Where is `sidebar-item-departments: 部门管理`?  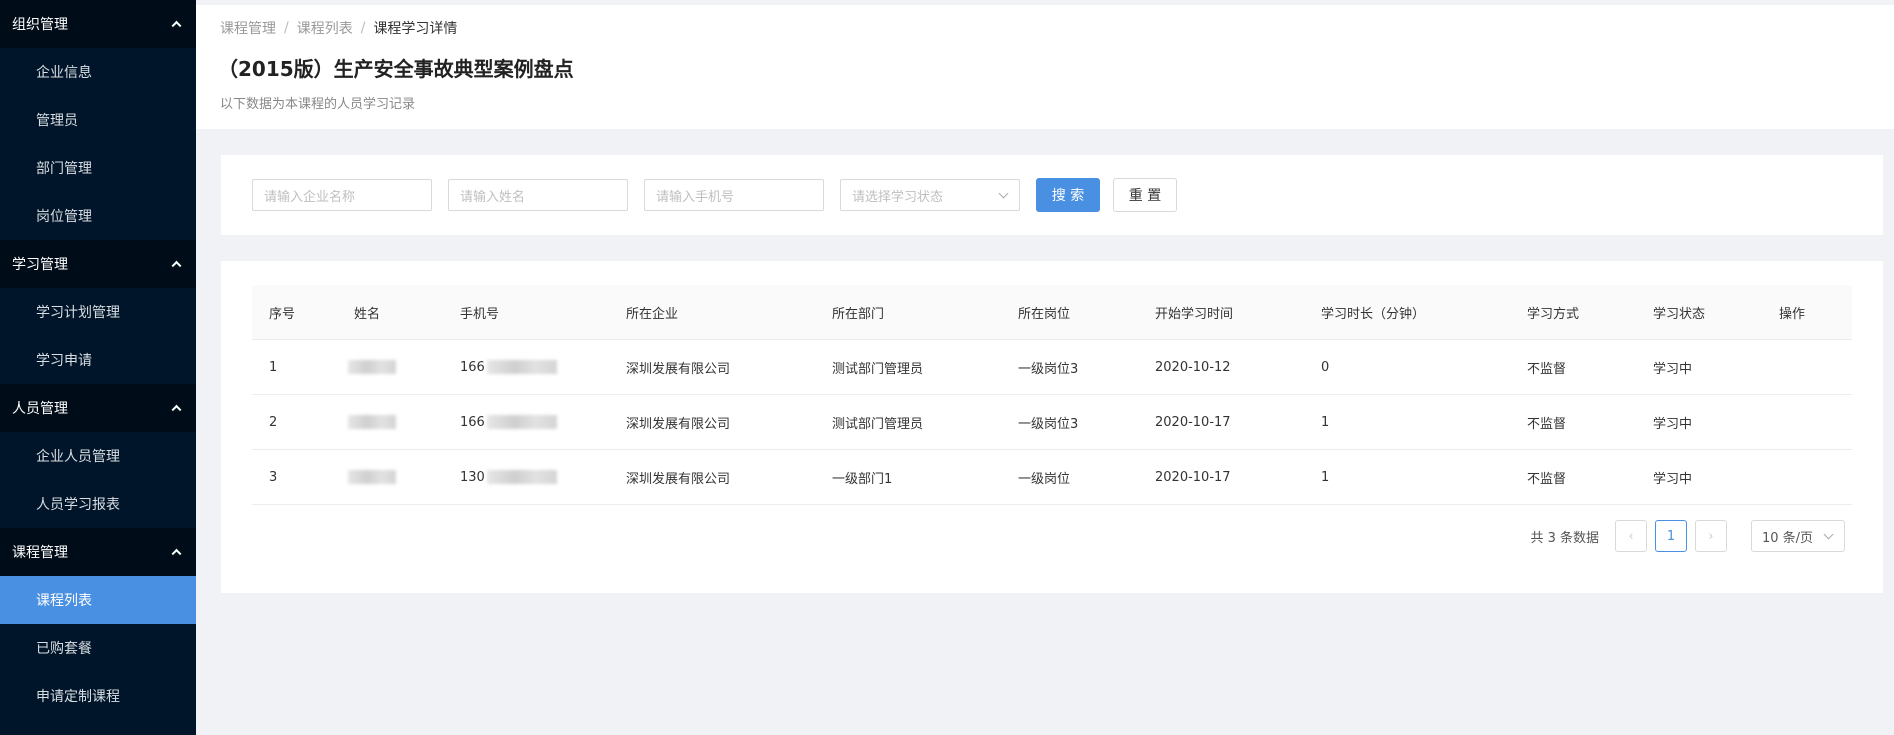
sidebar-item-departments: 部门管理 is located at coordinates (98, 168).